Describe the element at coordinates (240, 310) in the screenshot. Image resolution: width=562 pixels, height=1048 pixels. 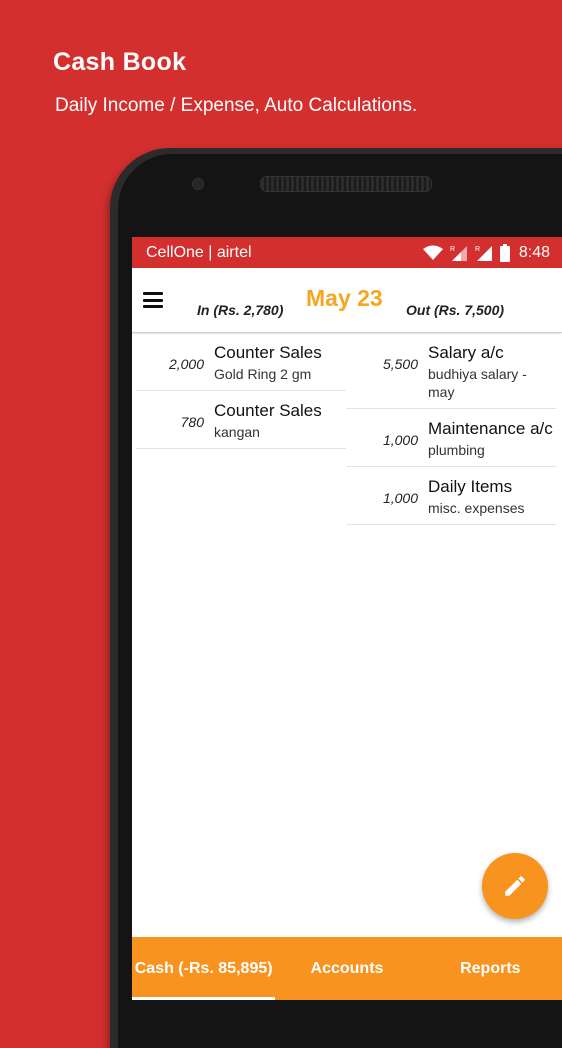
I see `income-total: In (Rs. 2,780)` at that location.